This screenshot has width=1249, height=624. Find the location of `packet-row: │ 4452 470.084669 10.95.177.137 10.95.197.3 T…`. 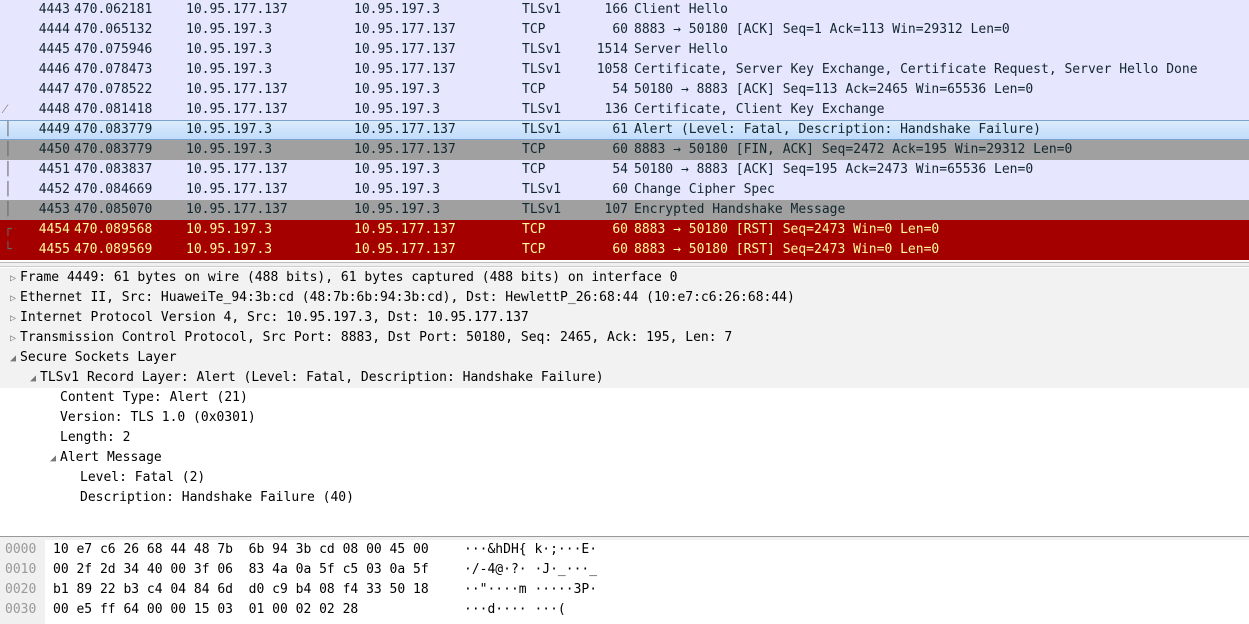

packet-row: │ 4452 470.084669 10.95.177.137 10.95.197.3 T… is located at coordinates (624, 190).